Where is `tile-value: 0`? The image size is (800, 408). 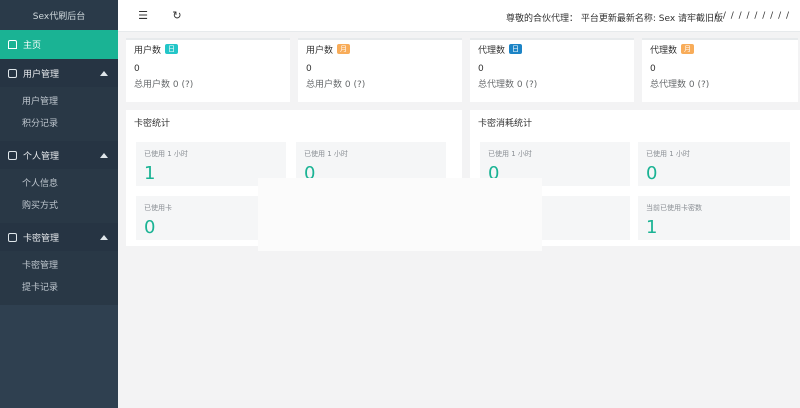
tile-value: 0 is located at coordinates (652, 173).